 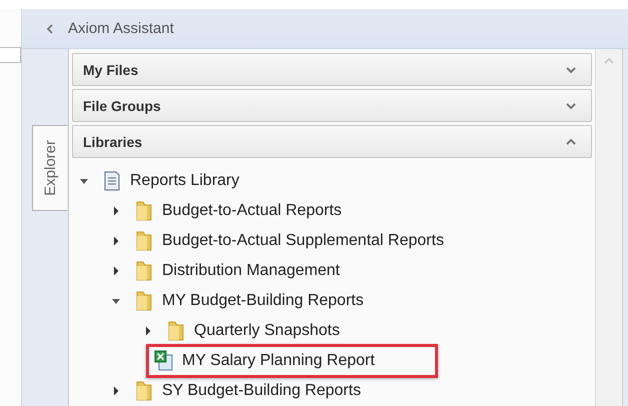 What do you see at coordinates (121, 28) in the screenshot?
I see `panel-title: Axiom Assistant` at bounding box center [121, 28].